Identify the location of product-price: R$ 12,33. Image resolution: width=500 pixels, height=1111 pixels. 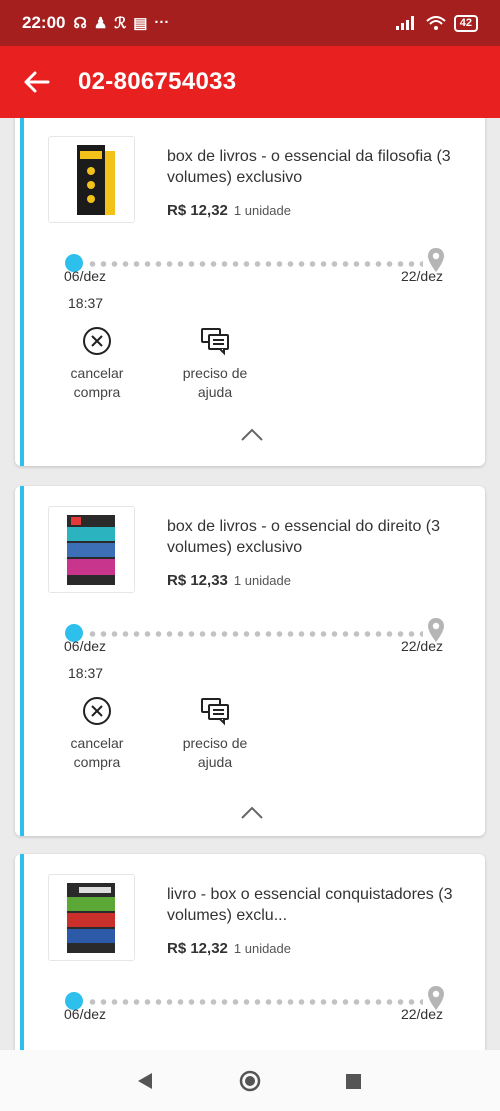
(197, 580).